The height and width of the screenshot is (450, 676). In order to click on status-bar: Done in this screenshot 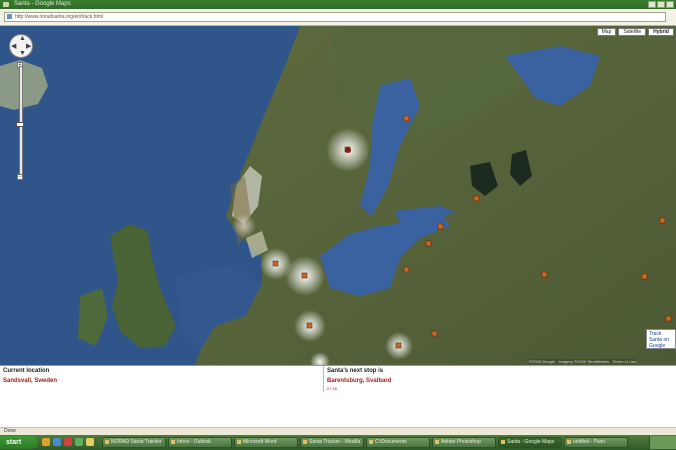, I will do `click(338, 431)`.